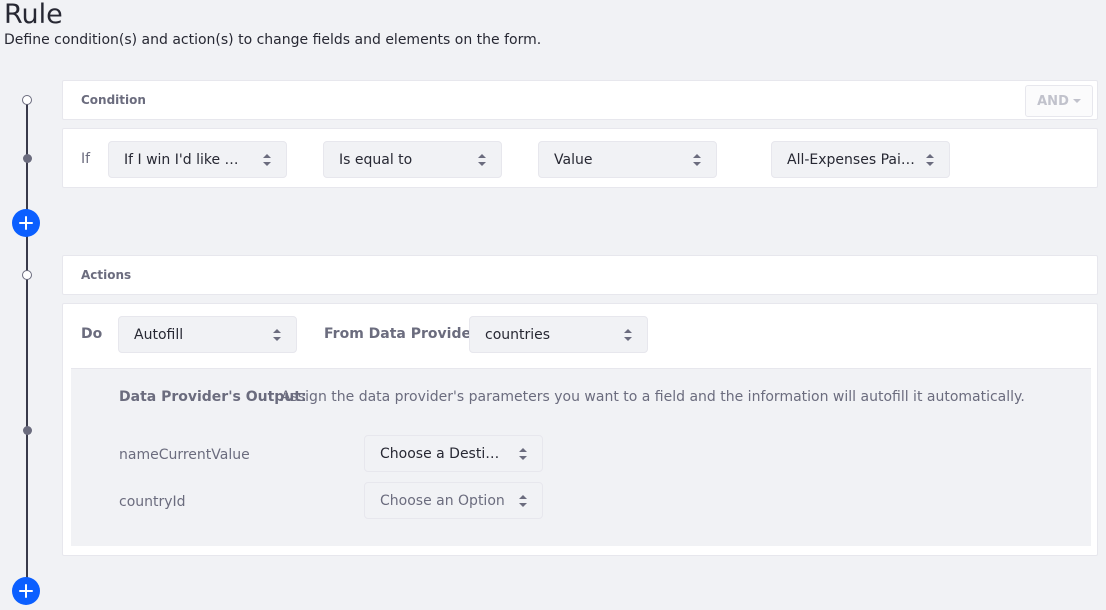 The height and width of the screenshot is (610, 1106). What do you see at coordinates (558, 334) in the screenshot?
I see `data-provider-select: countries` at bounding box center [558, 334].